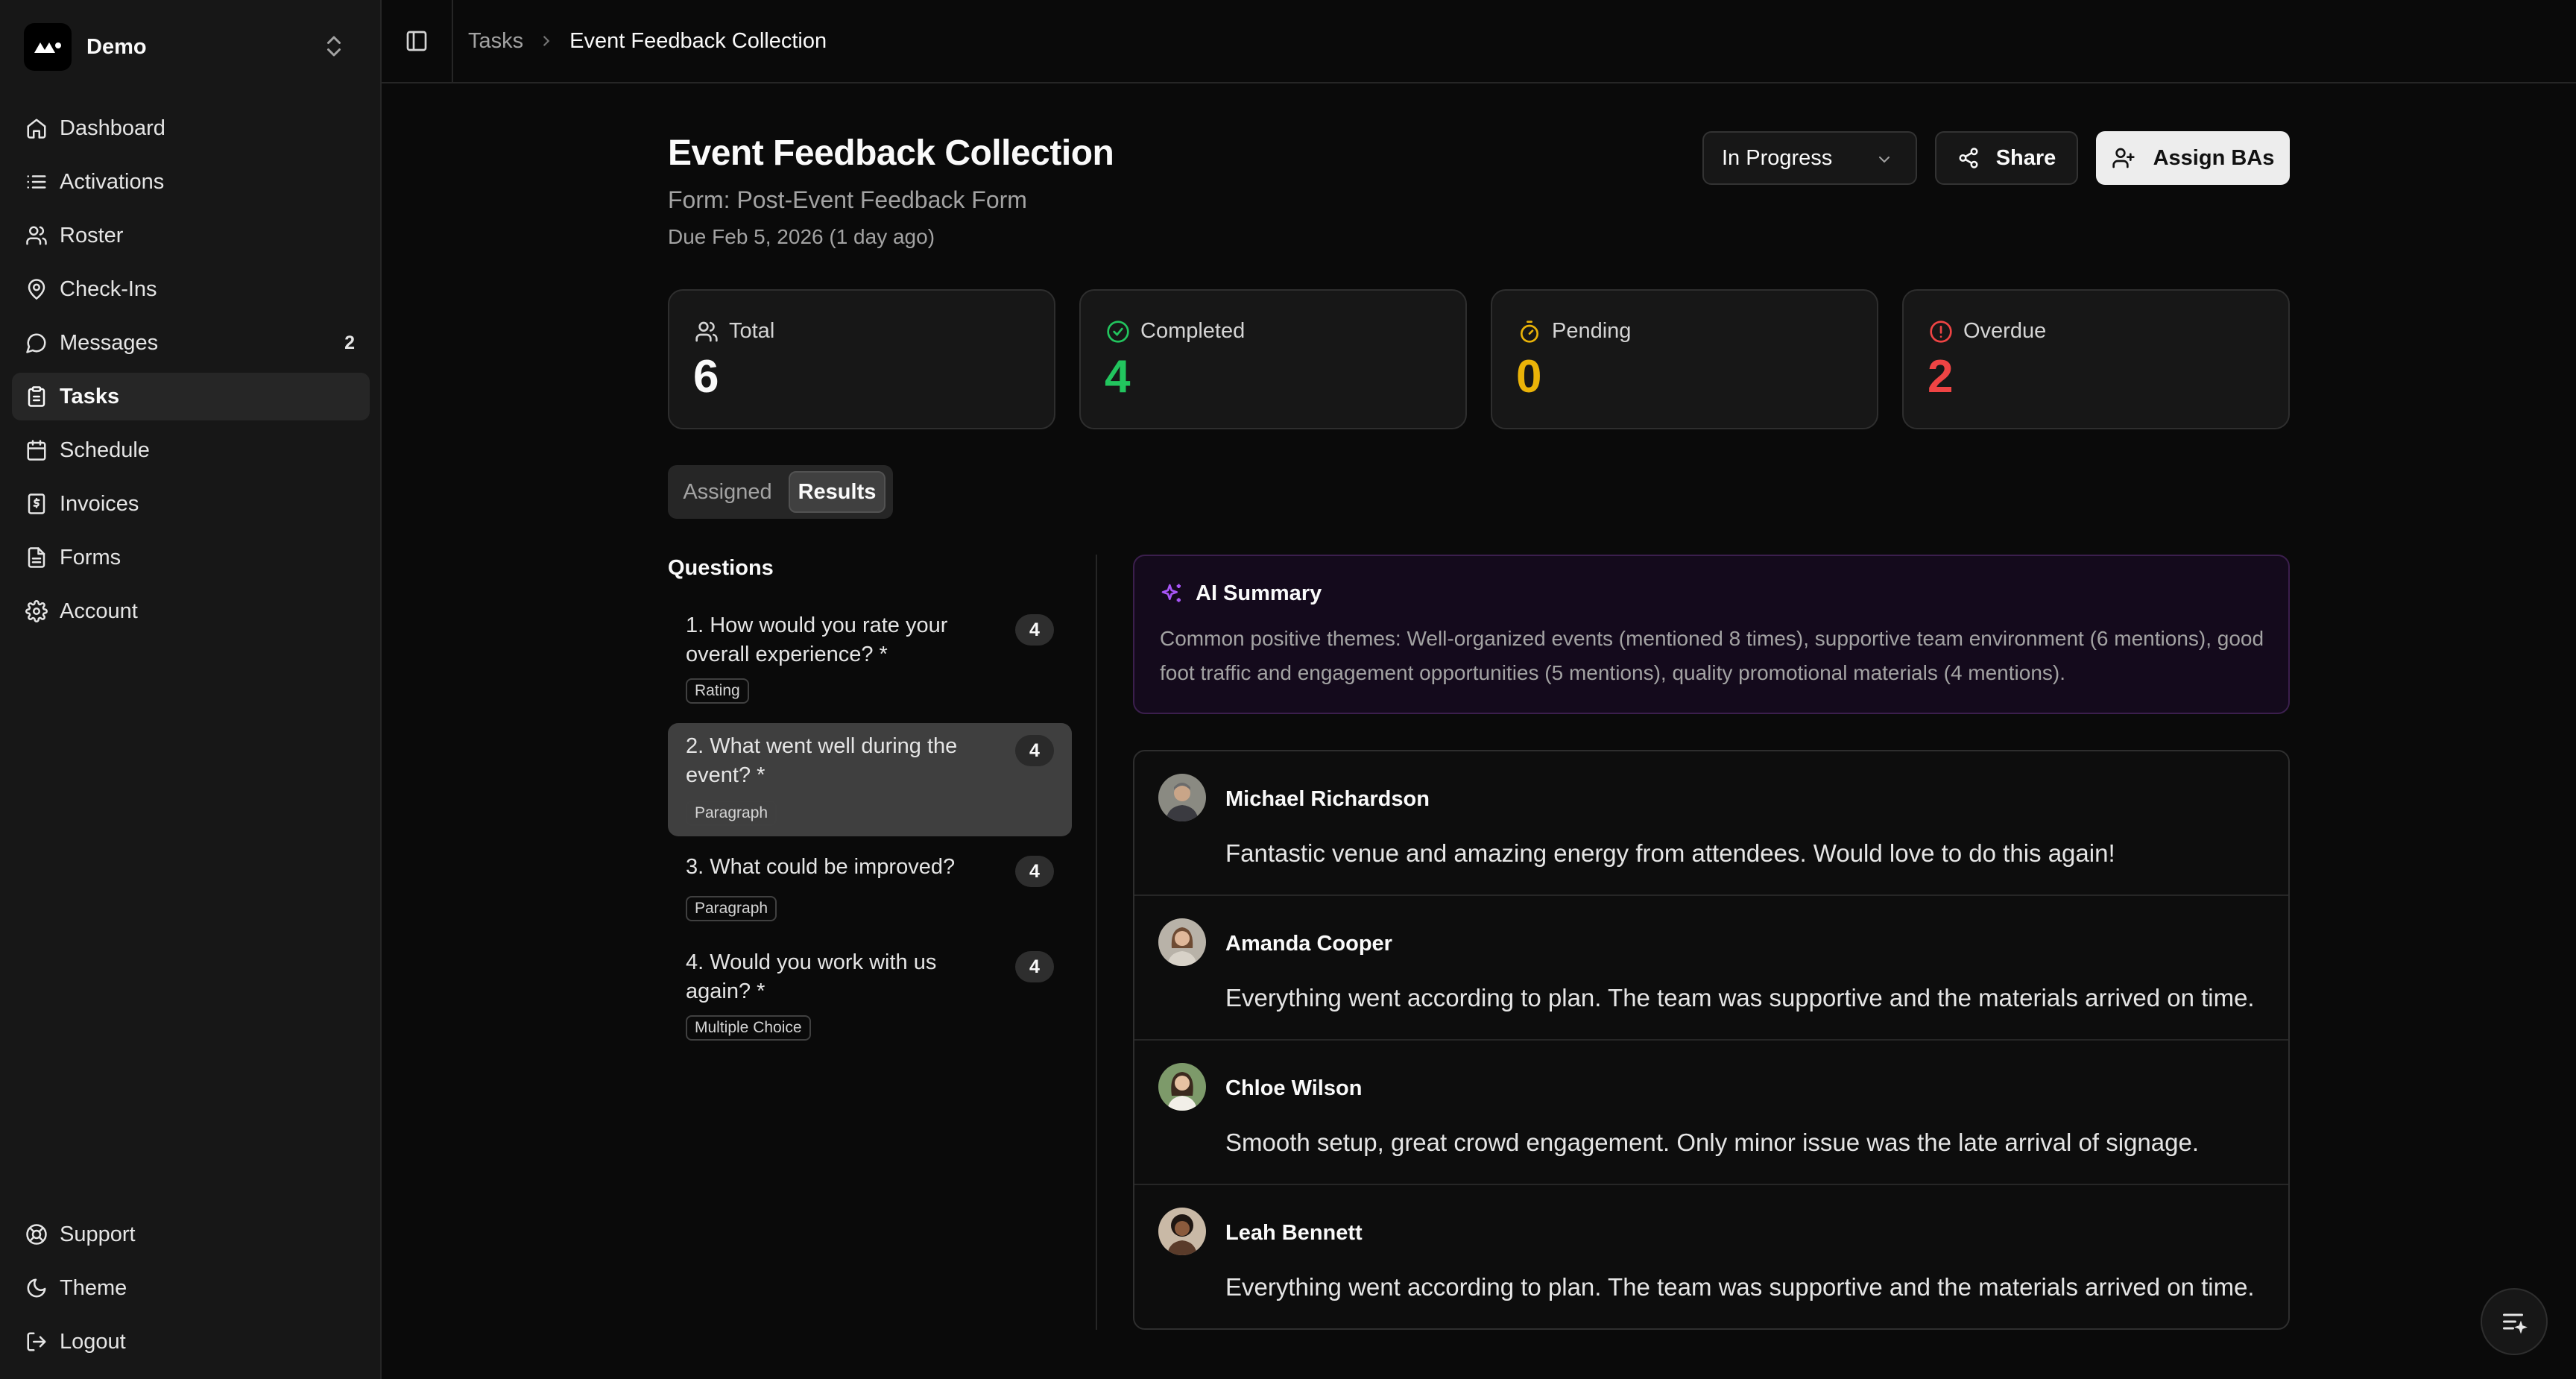 The height and width of the screenshot is (1379, 2576). What do you see at coordinates (1529, 331) in the screenshot?
I see `timer-icon` at bounding box center [1529, 331].